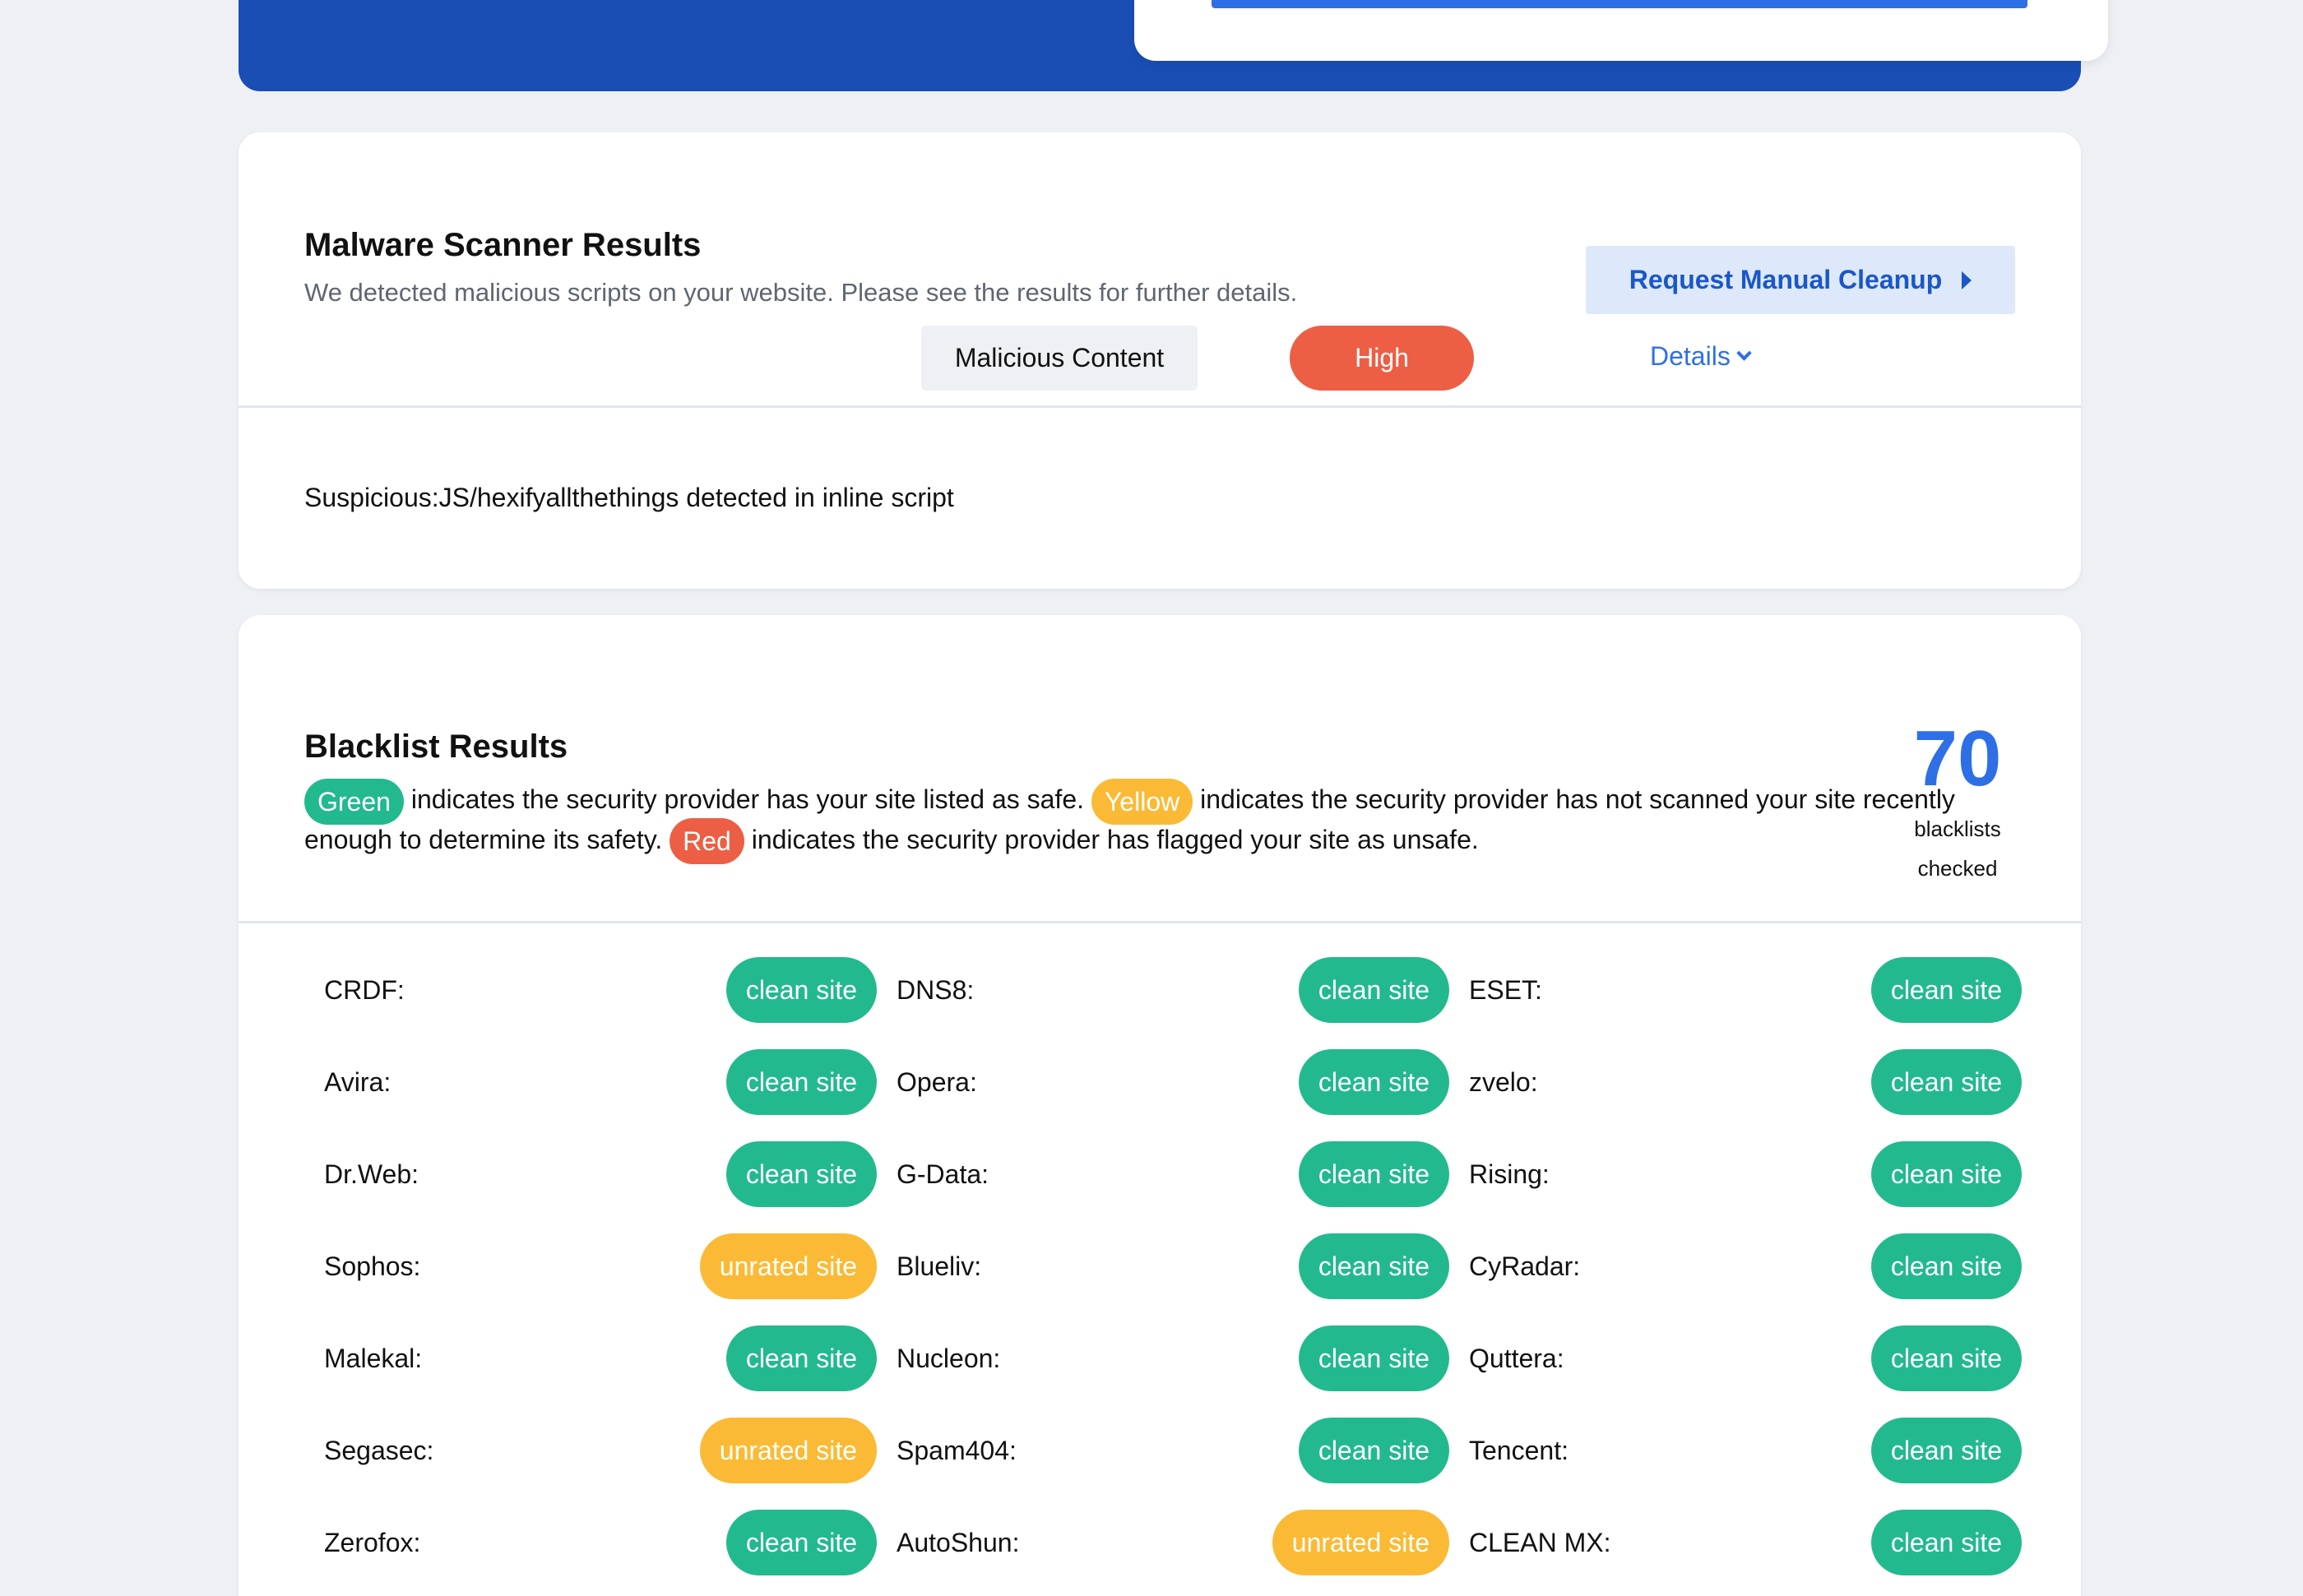 The height and width of the screenshot is (1596, 2303). What do you see at coordinates (590, 1266) in the screenshot?
I see `blacklist-item: Sophos: unrated site` at bounding box center [590, 1266].